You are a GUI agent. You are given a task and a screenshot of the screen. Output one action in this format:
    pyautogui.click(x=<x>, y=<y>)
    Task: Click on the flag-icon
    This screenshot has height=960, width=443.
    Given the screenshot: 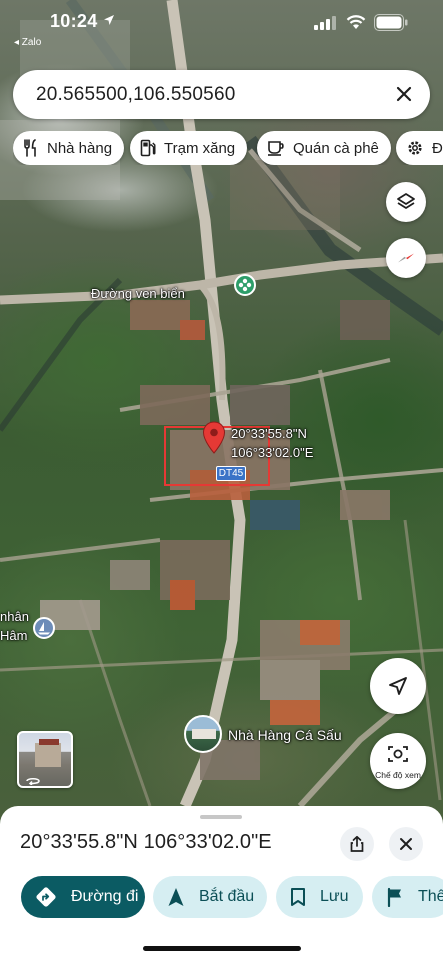 What is the action you would take?
    pyautogui.click(x=394, y=897)
    